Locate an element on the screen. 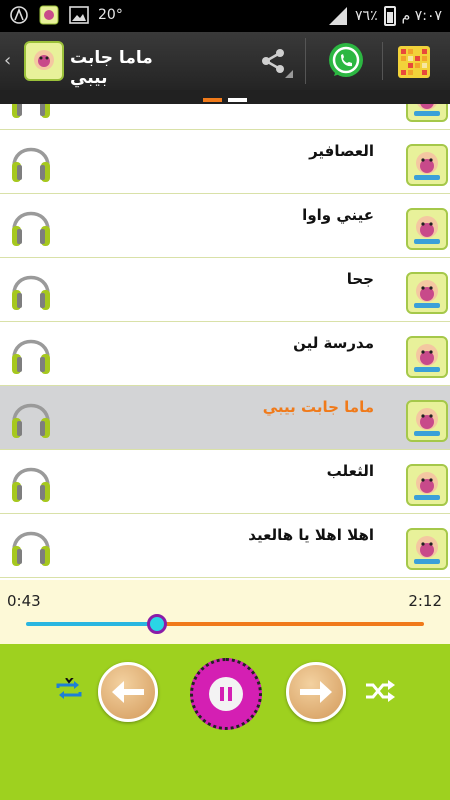  whatsapp-button is located at coordinates (346, 61).